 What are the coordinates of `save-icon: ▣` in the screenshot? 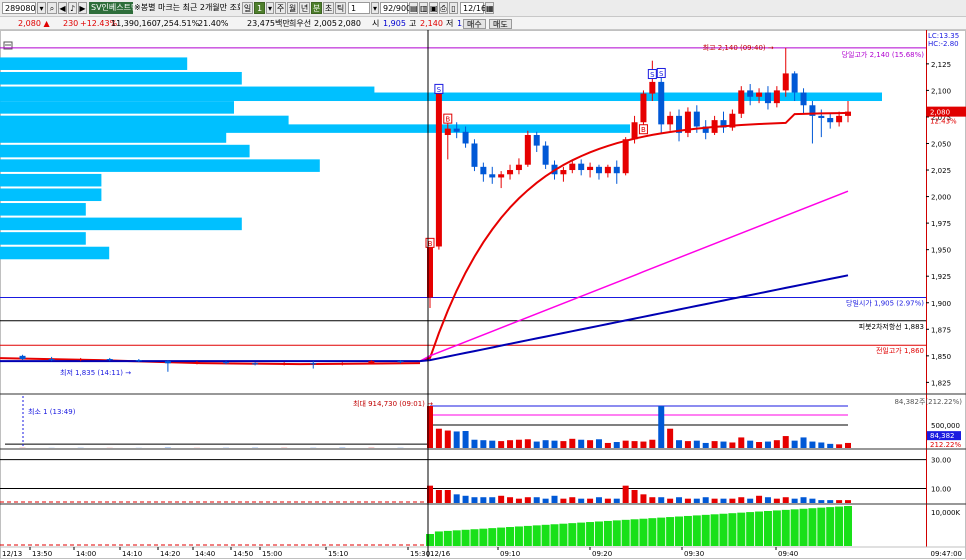 It's located at (433, 8).